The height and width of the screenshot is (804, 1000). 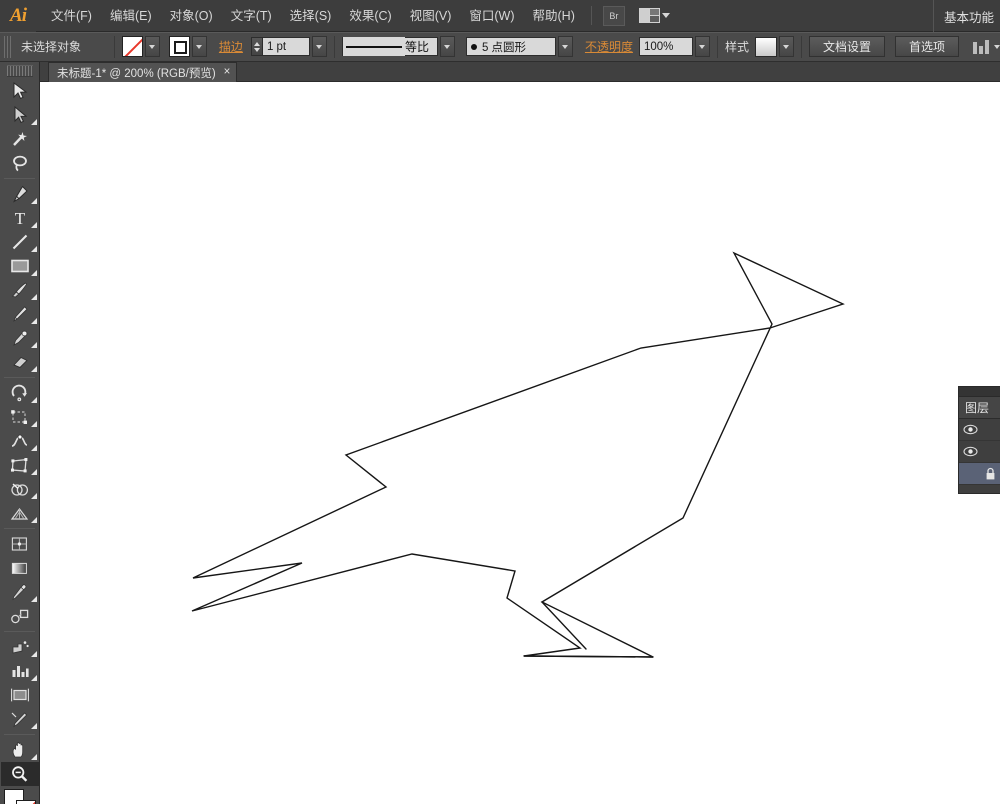 What do you see at coordinates (20, 362) in the screenshot?
I see `eraser-tool` at bounding box center [20, 362].